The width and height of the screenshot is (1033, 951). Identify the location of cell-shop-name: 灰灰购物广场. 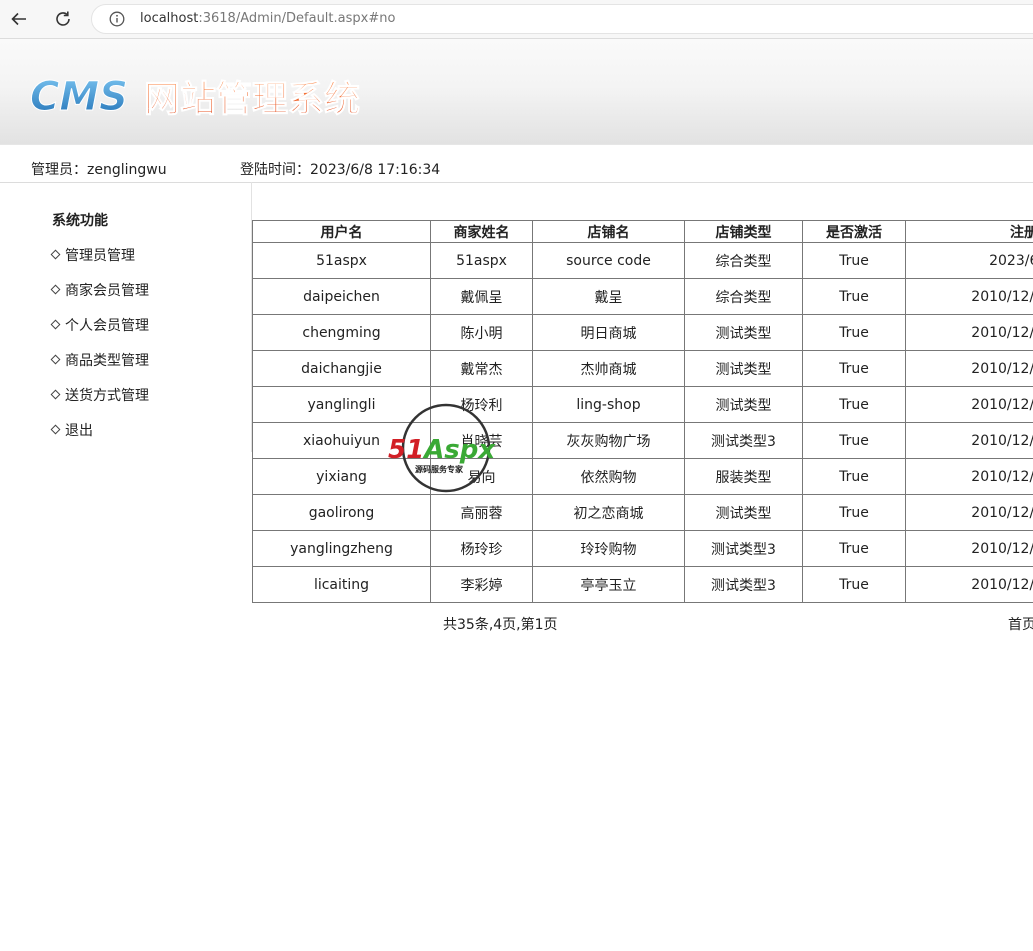
(608, 440).